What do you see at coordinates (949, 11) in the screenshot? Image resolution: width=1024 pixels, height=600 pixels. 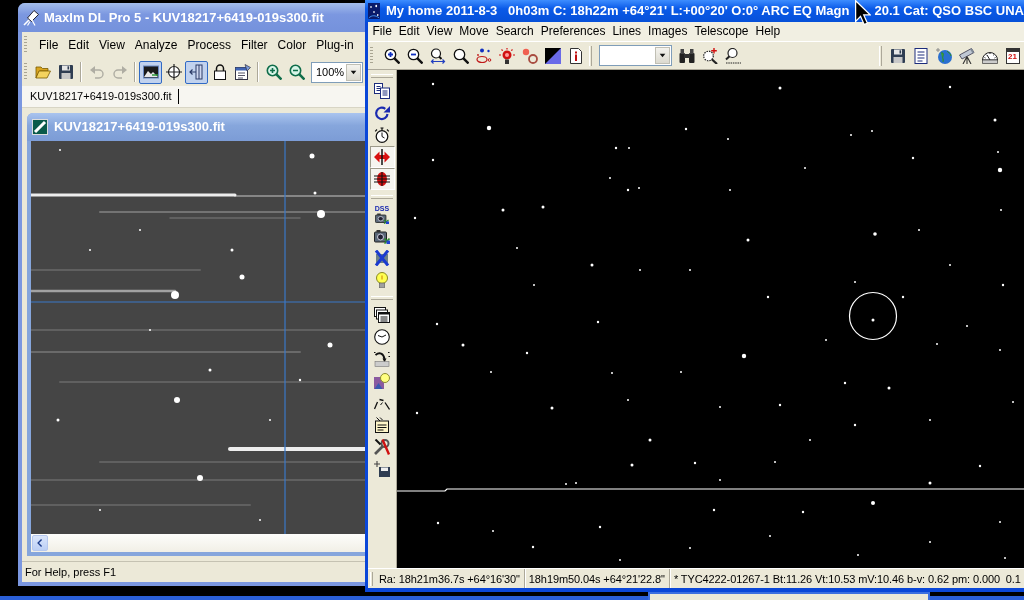 I see `window-title: 20.1 Cat: QSO BSC UNA` at bounding box center [949, 11].